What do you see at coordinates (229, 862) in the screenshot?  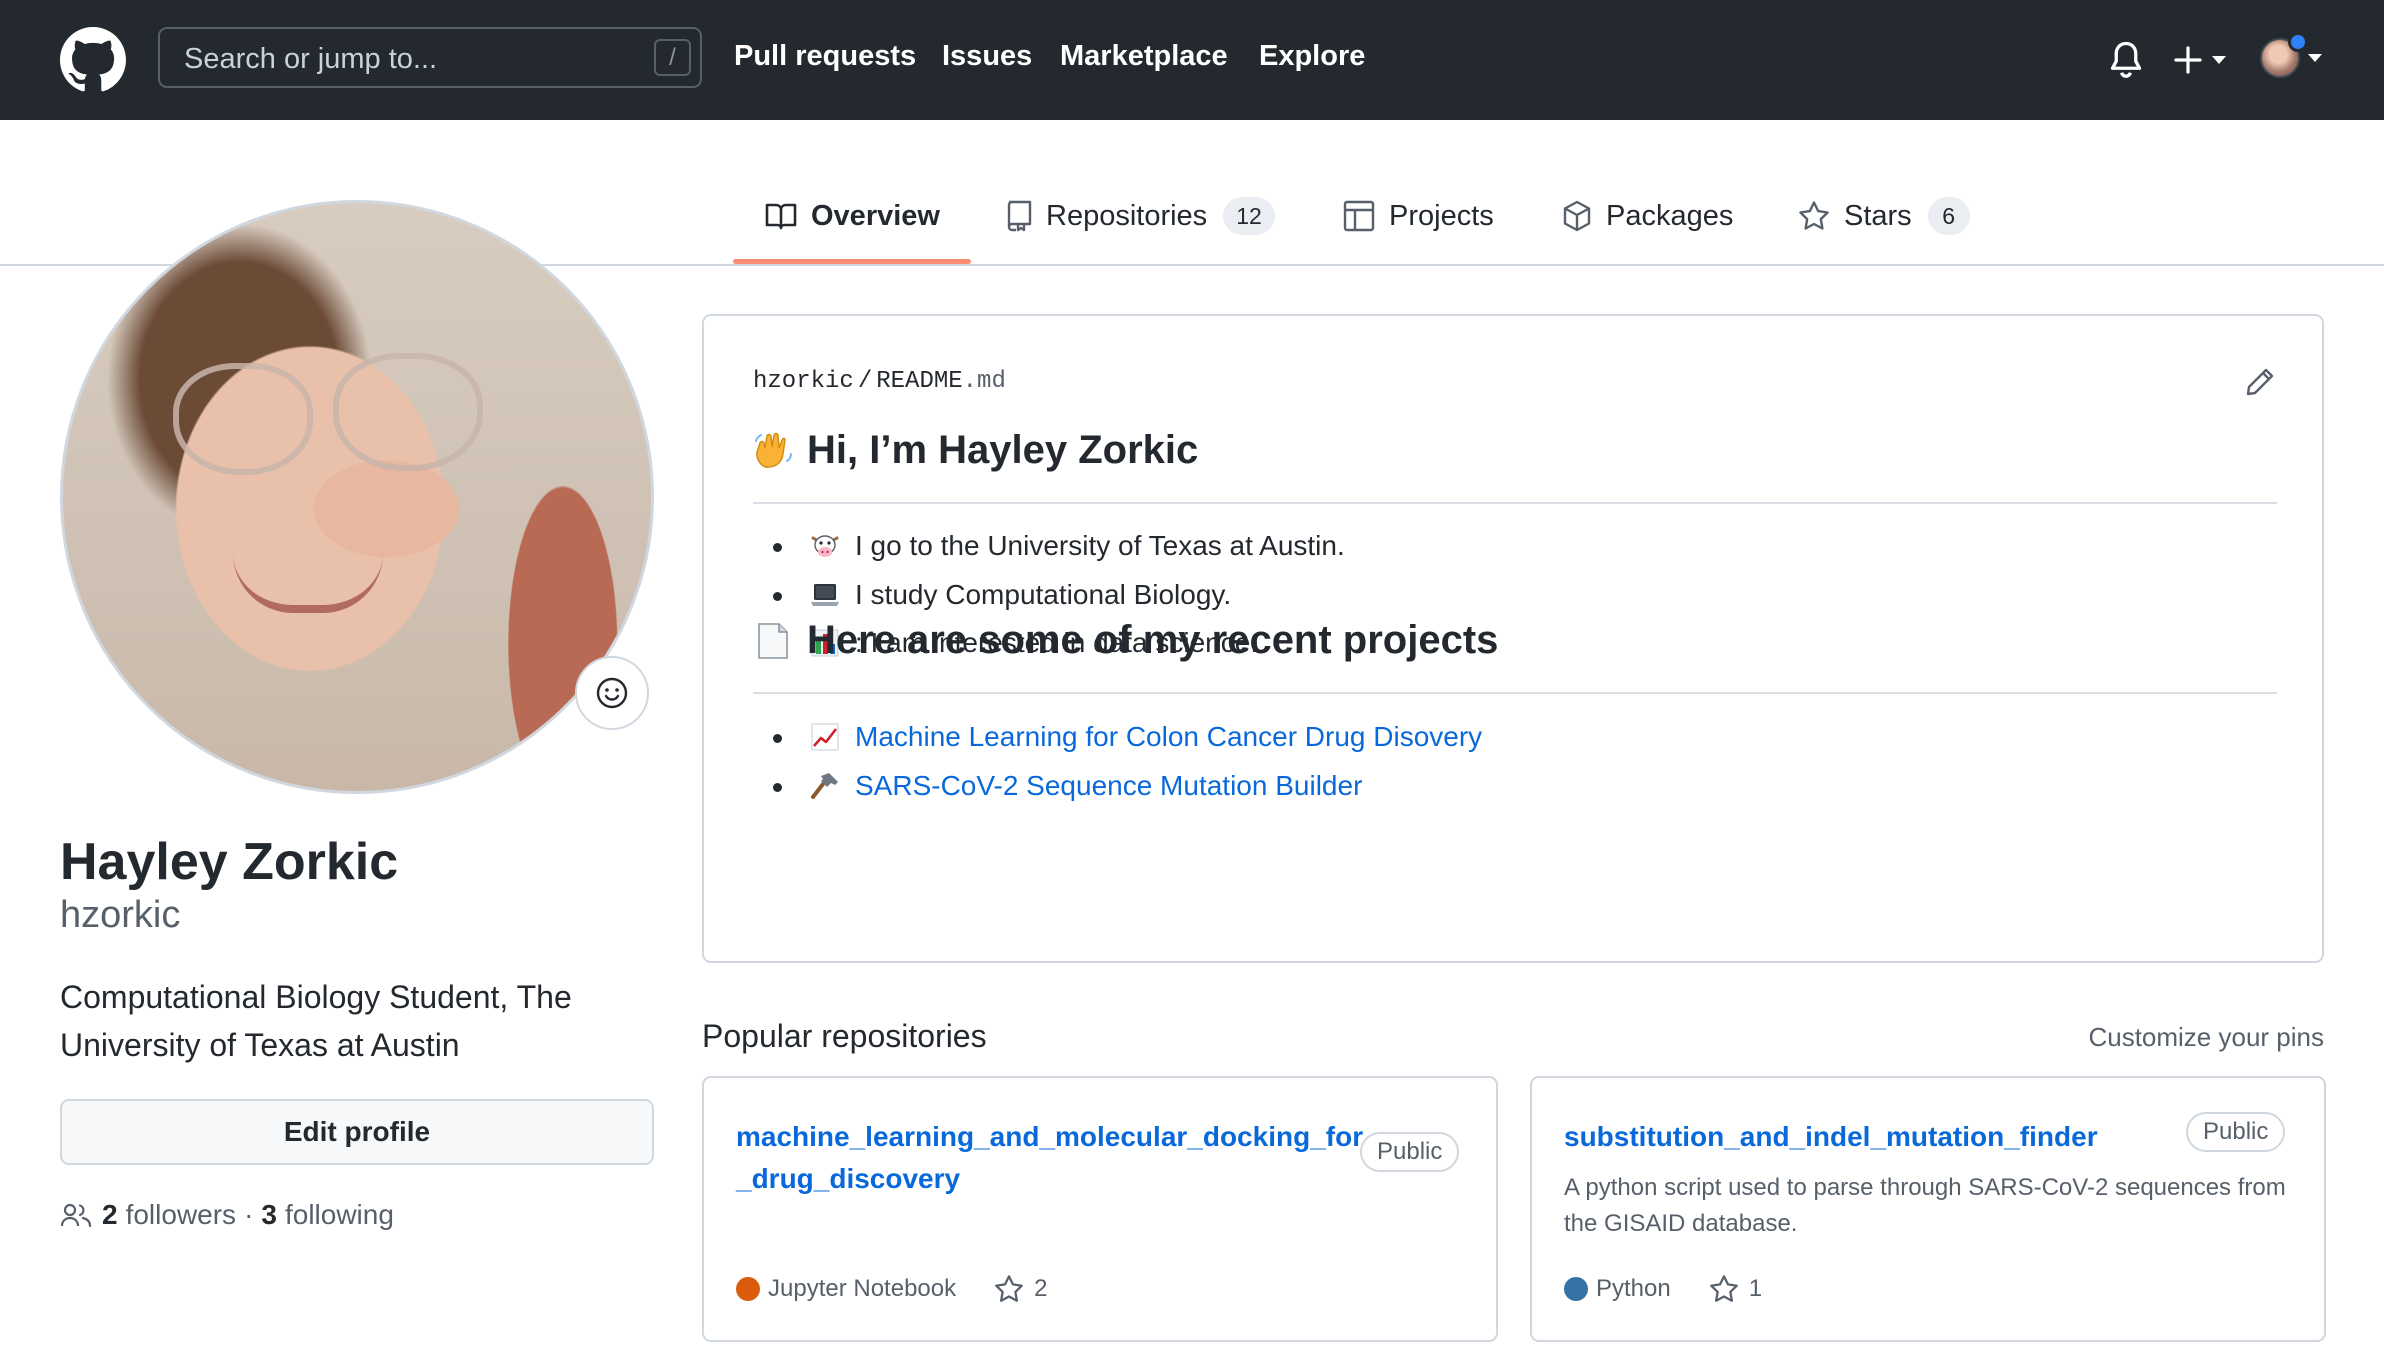 I see `profile-full-name: Hayley Zorkic` at bounding box center [229, 862].